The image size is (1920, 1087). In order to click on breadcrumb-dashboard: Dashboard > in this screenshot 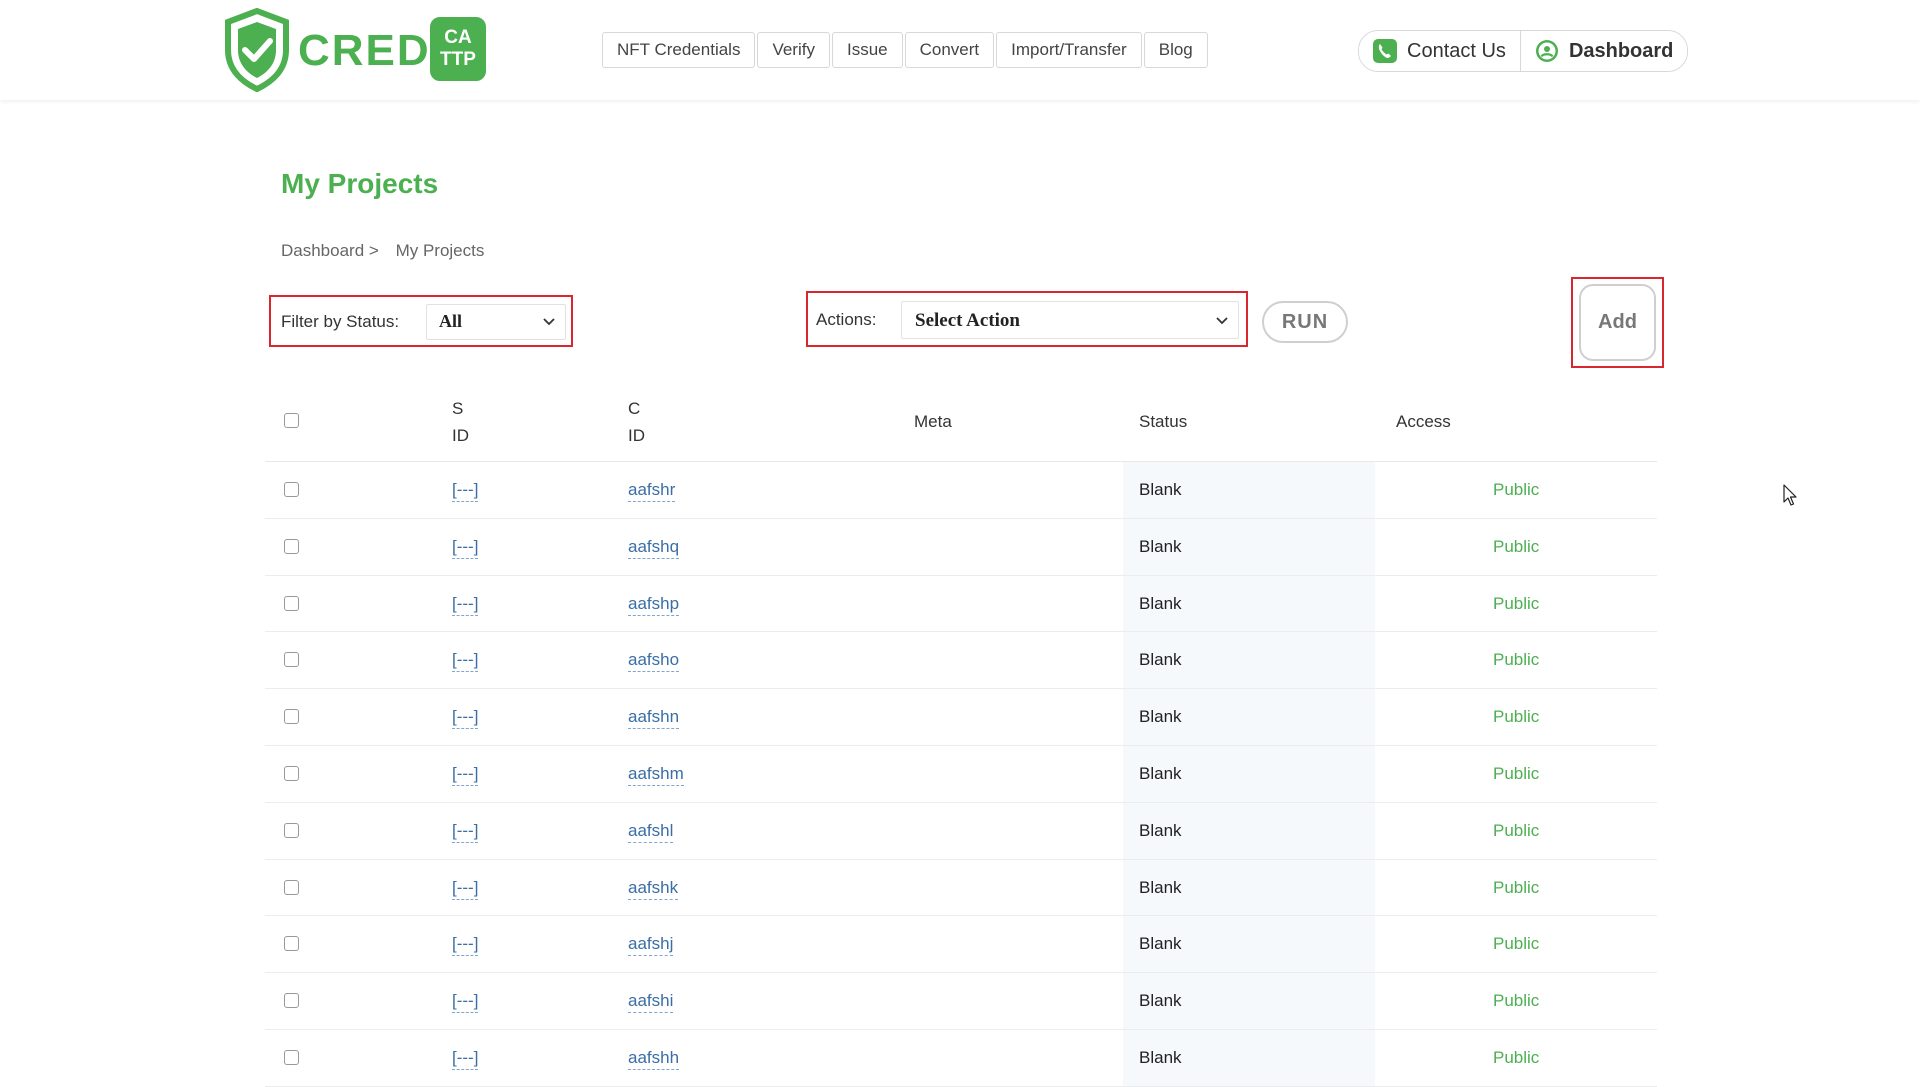, I will do `click(330, 250)`.